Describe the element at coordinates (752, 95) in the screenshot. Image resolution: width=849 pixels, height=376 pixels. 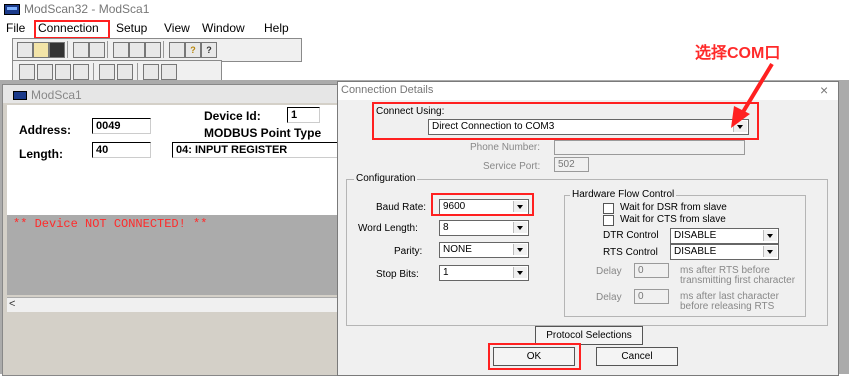
I see `annotation-arrow-icon` at that location.